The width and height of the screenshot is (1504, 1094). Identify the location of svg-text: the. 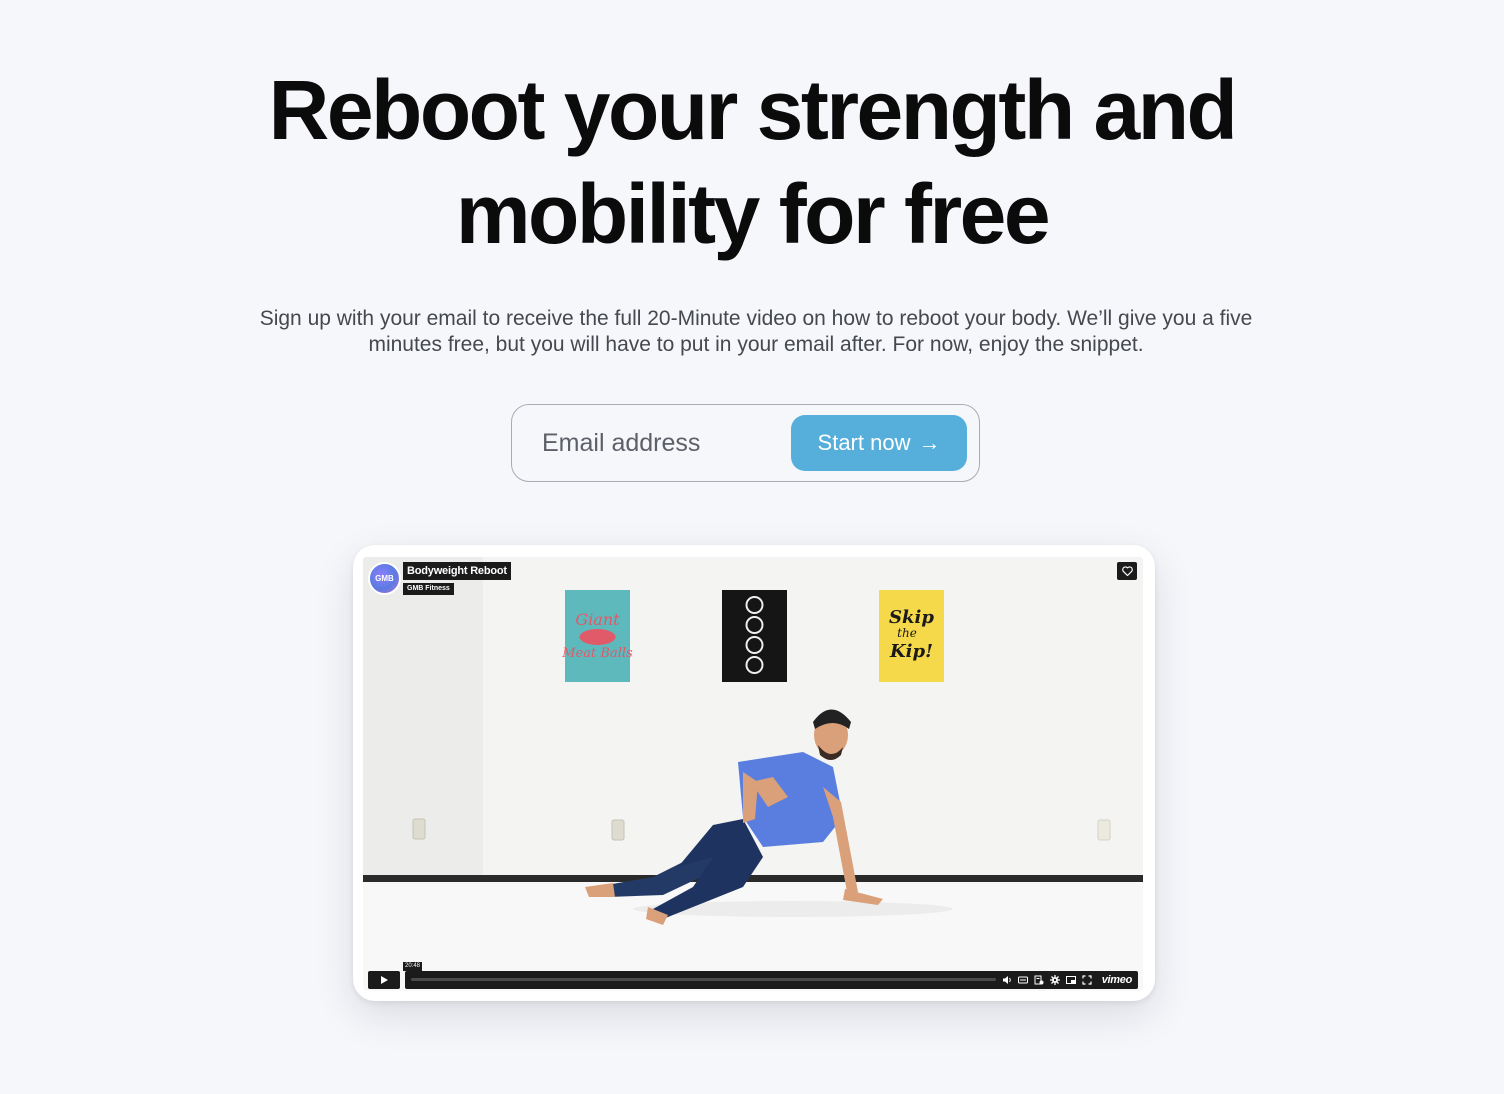
(907, 633).